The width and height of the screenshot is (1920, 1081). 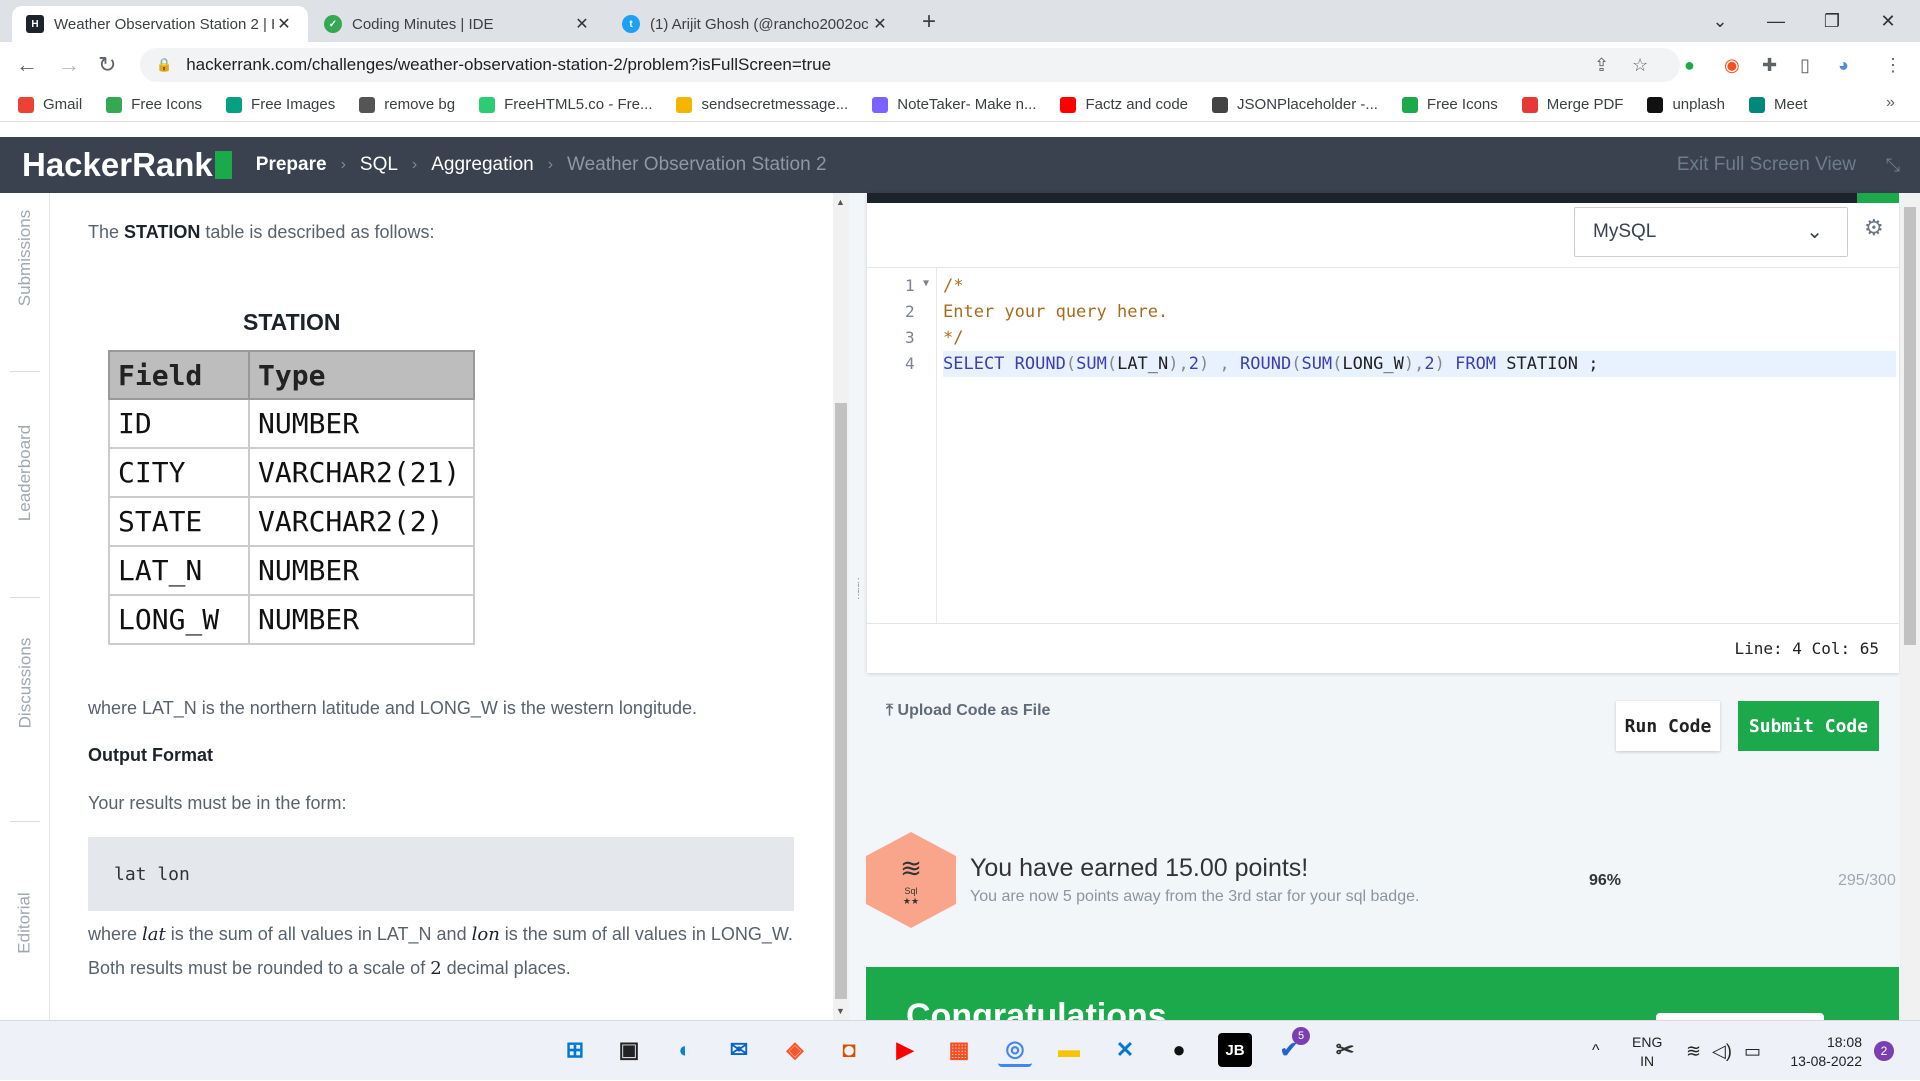 What do you see at coordinates (1752, 1051) in the screenshot?
I see `battery-icon: ▭` at bounding box center [1752, 1051].